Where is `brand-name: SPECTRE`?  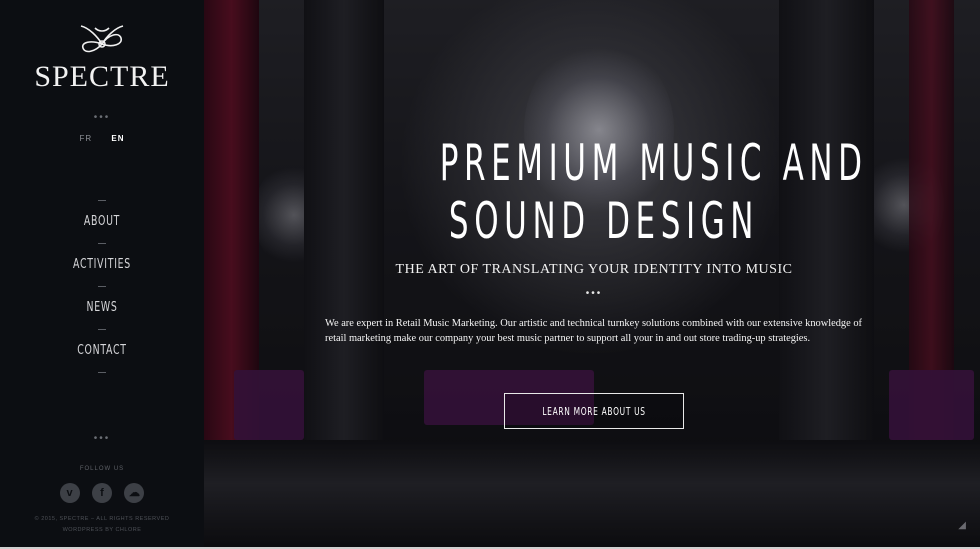 brand-name: SPECTRE is located at coordinates (102, 76).